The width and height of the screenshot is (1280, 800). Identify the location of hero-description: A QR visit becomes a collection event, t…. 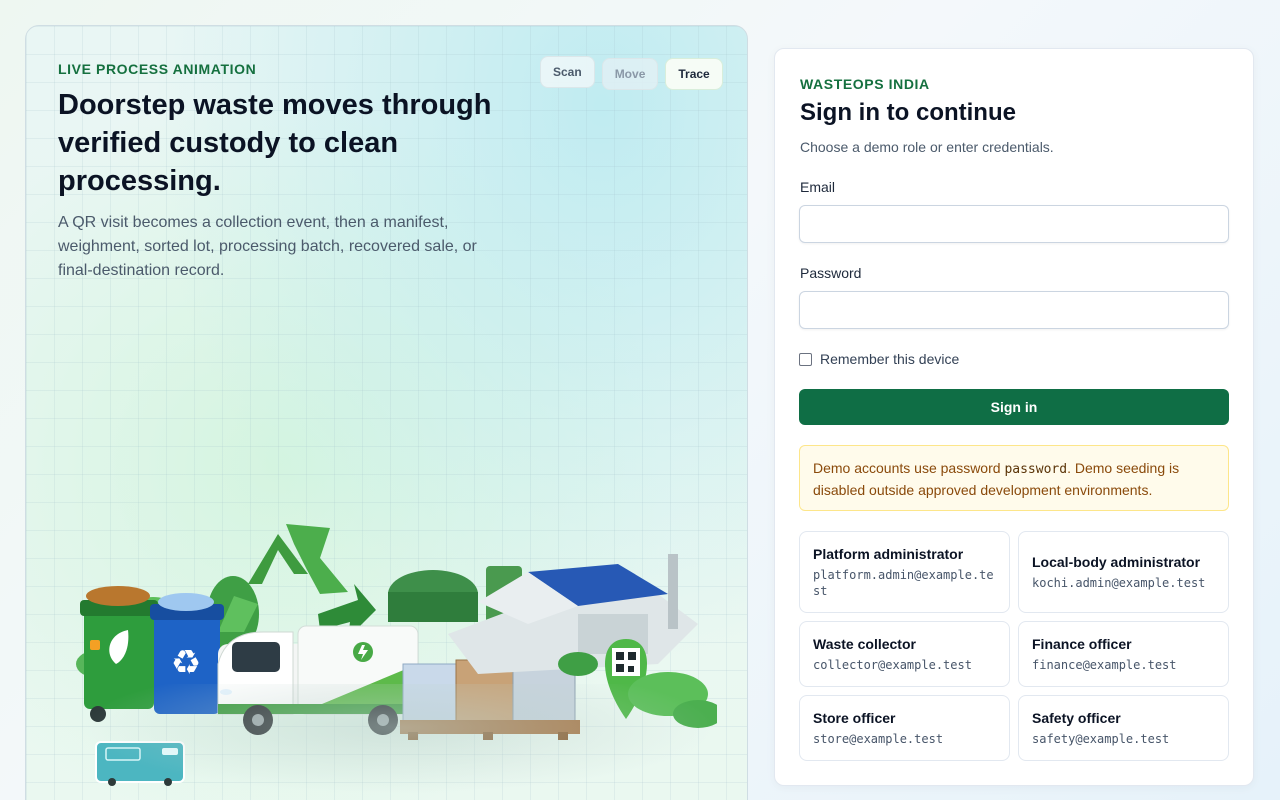
(267, 246).